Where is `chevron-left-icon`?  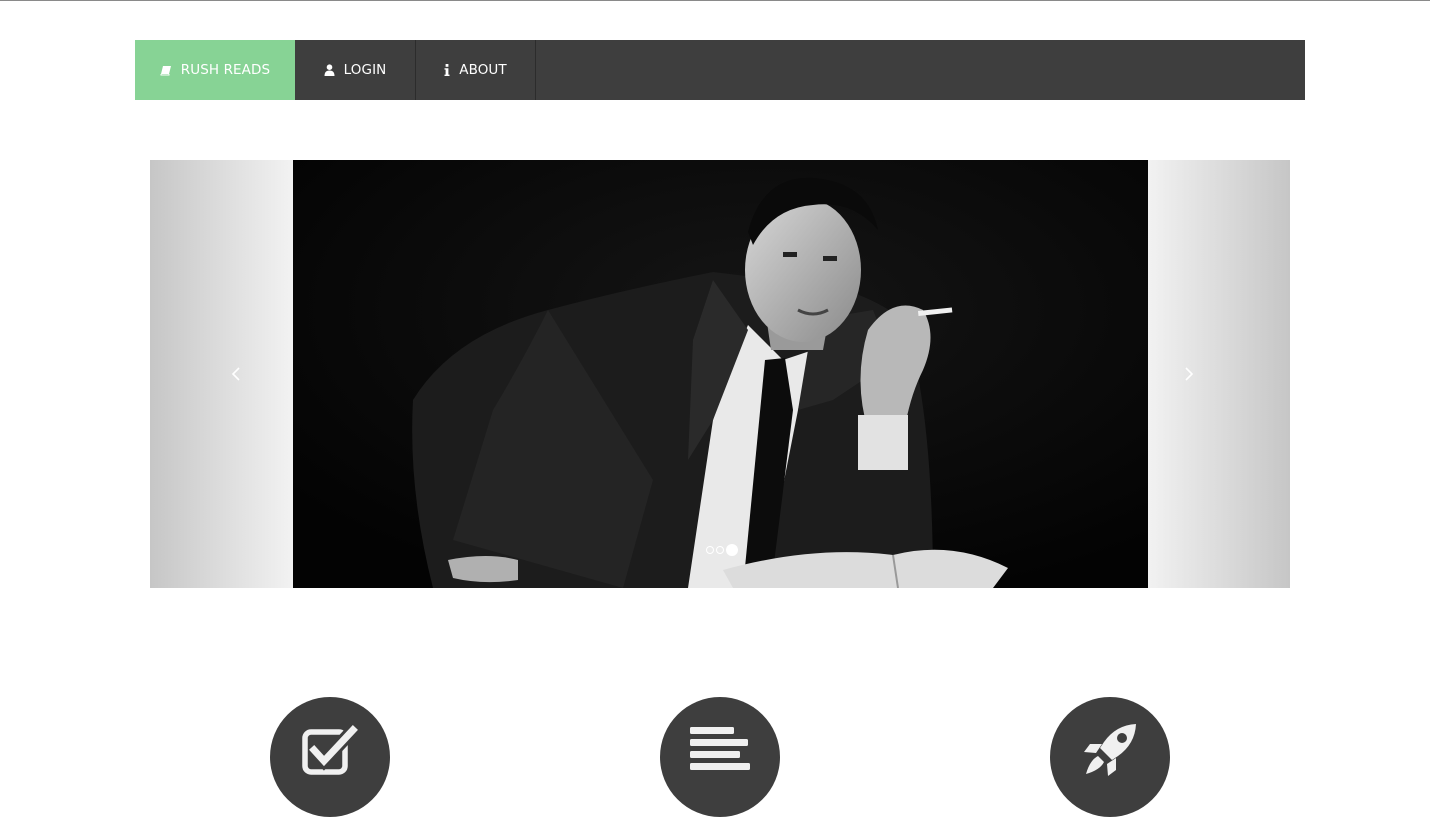
chevron-left-icon is located at coordinates (235, 374).